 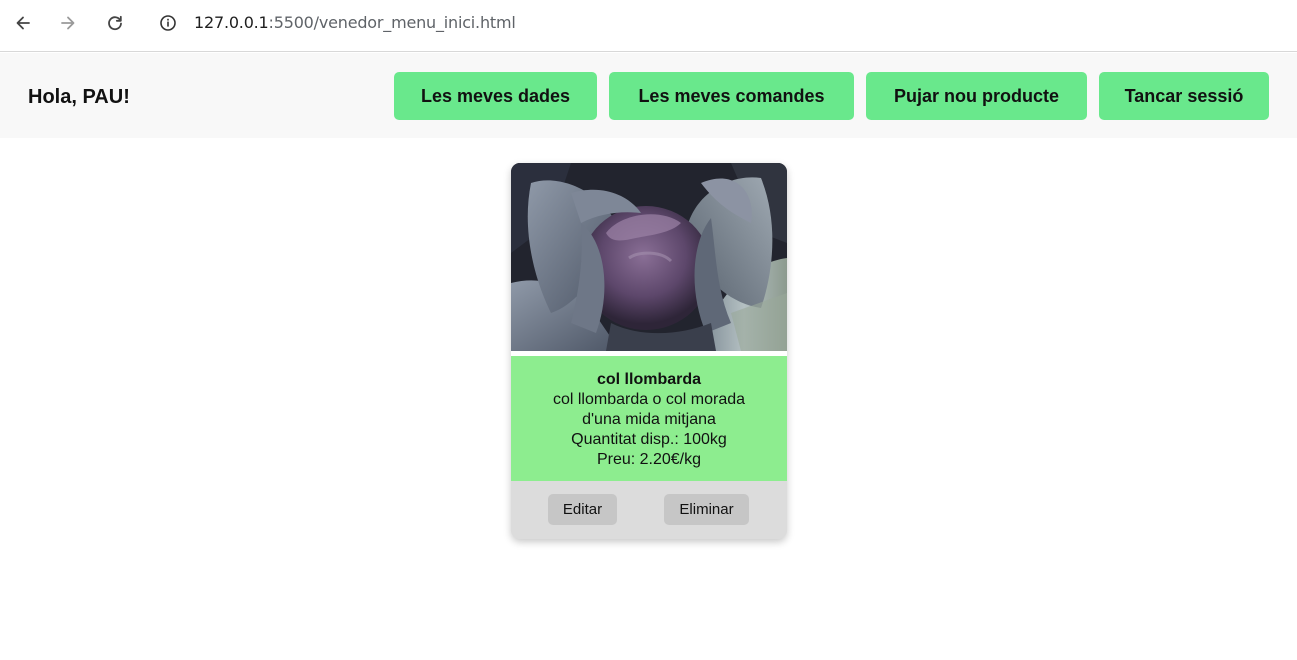 I want to click on url-text: 127.0.0.1:5500/venedor_menu_inici.html, so click(x=355, y=23).